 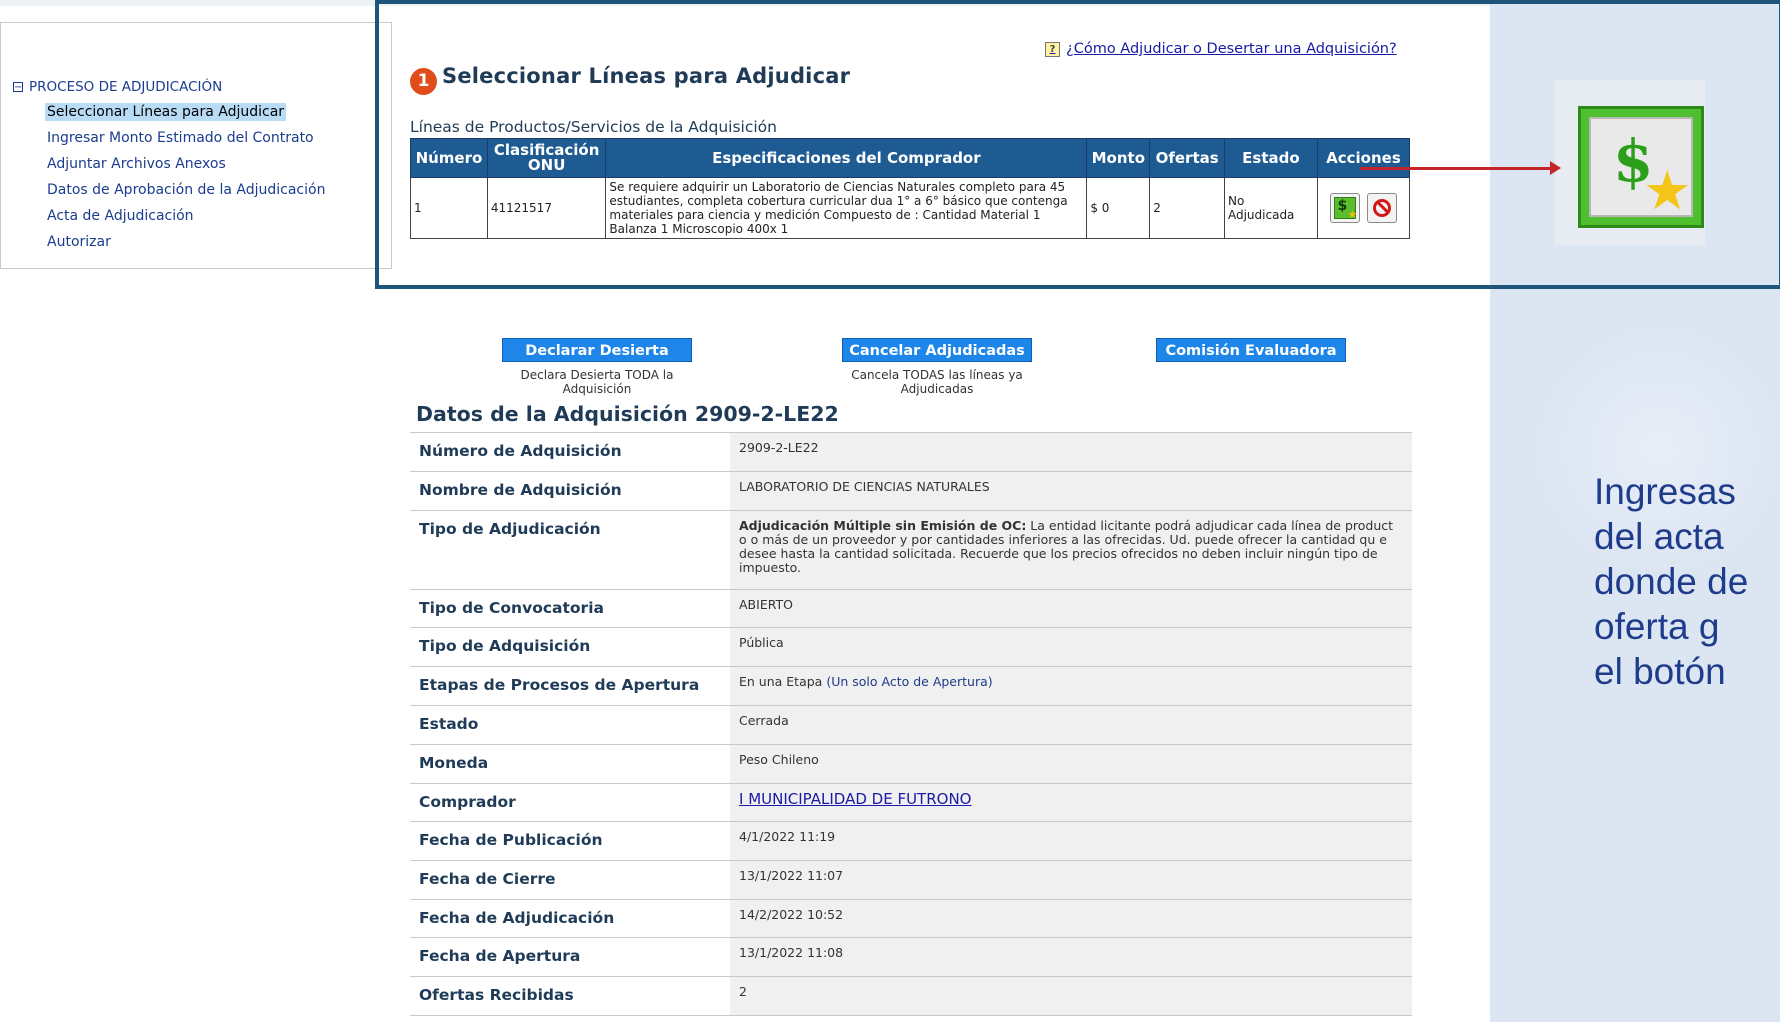 I want to click on col-clasificacion-onu: Clasificación ONU, so click(x=546, y=158).